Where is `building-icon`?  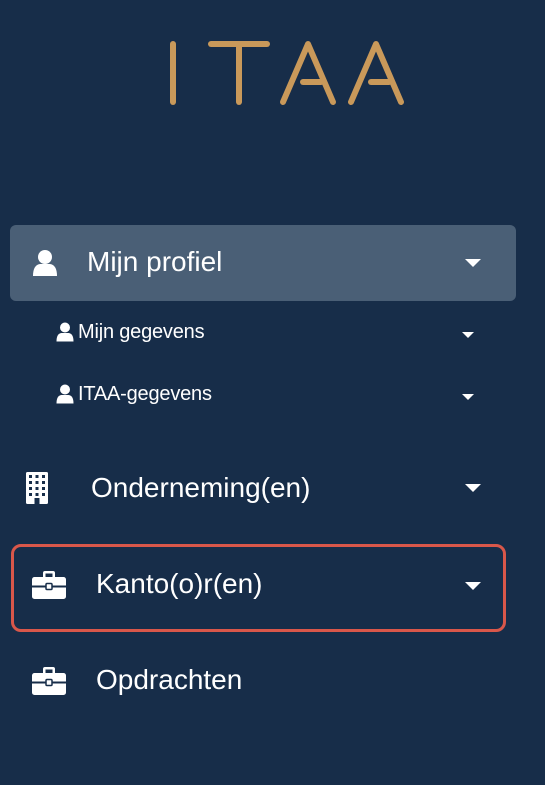
building-icon is located at coordinates (37, 488).